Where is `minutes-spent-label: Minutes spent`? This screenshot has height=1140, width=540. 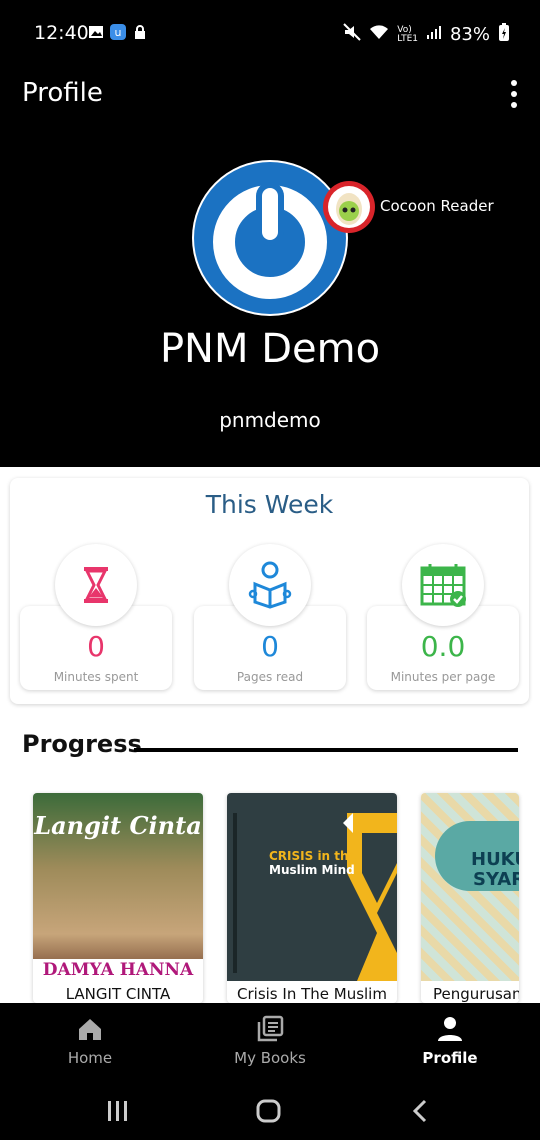
minutes-spent-label: Minutes spent is located at coordinates (96, 677).